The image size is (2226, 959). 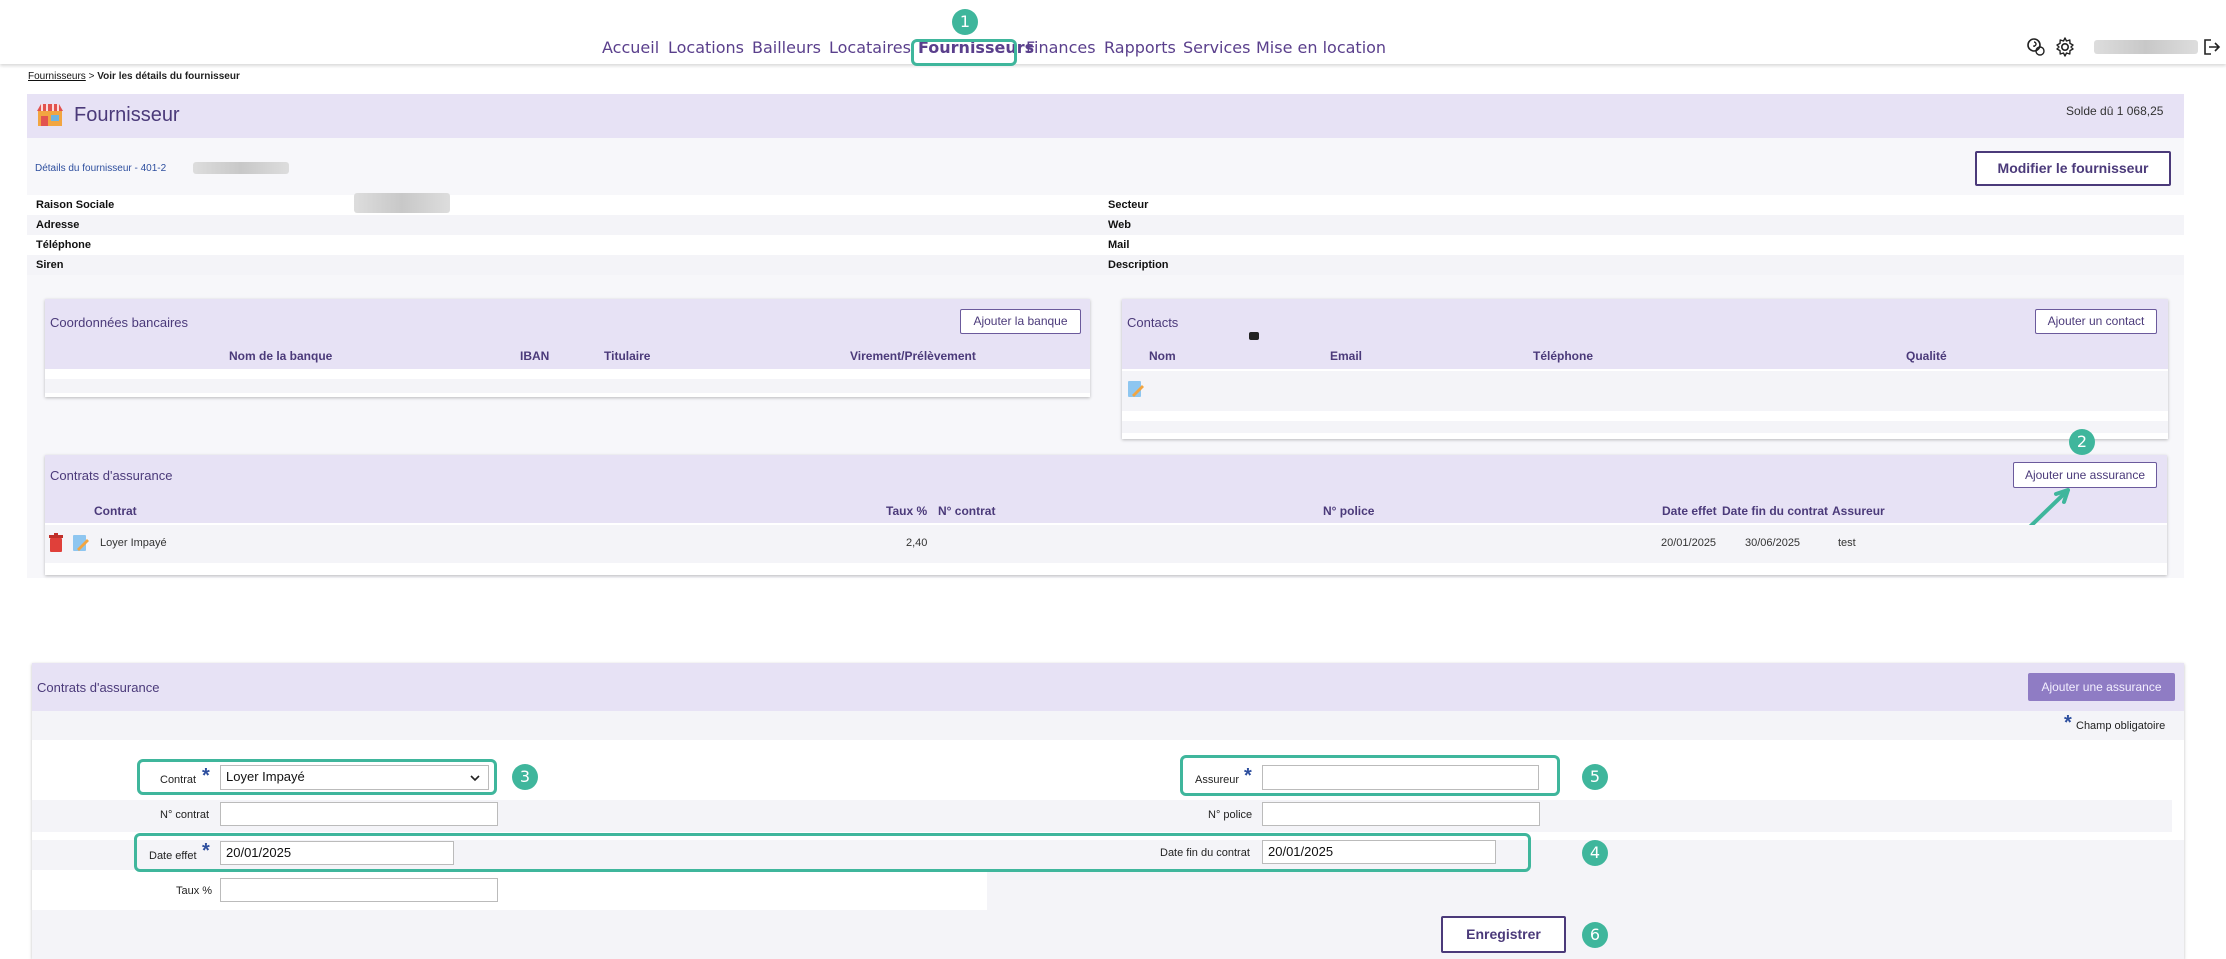 I want to click on date-effet-label: Date effet, so click(x=173, y=856).